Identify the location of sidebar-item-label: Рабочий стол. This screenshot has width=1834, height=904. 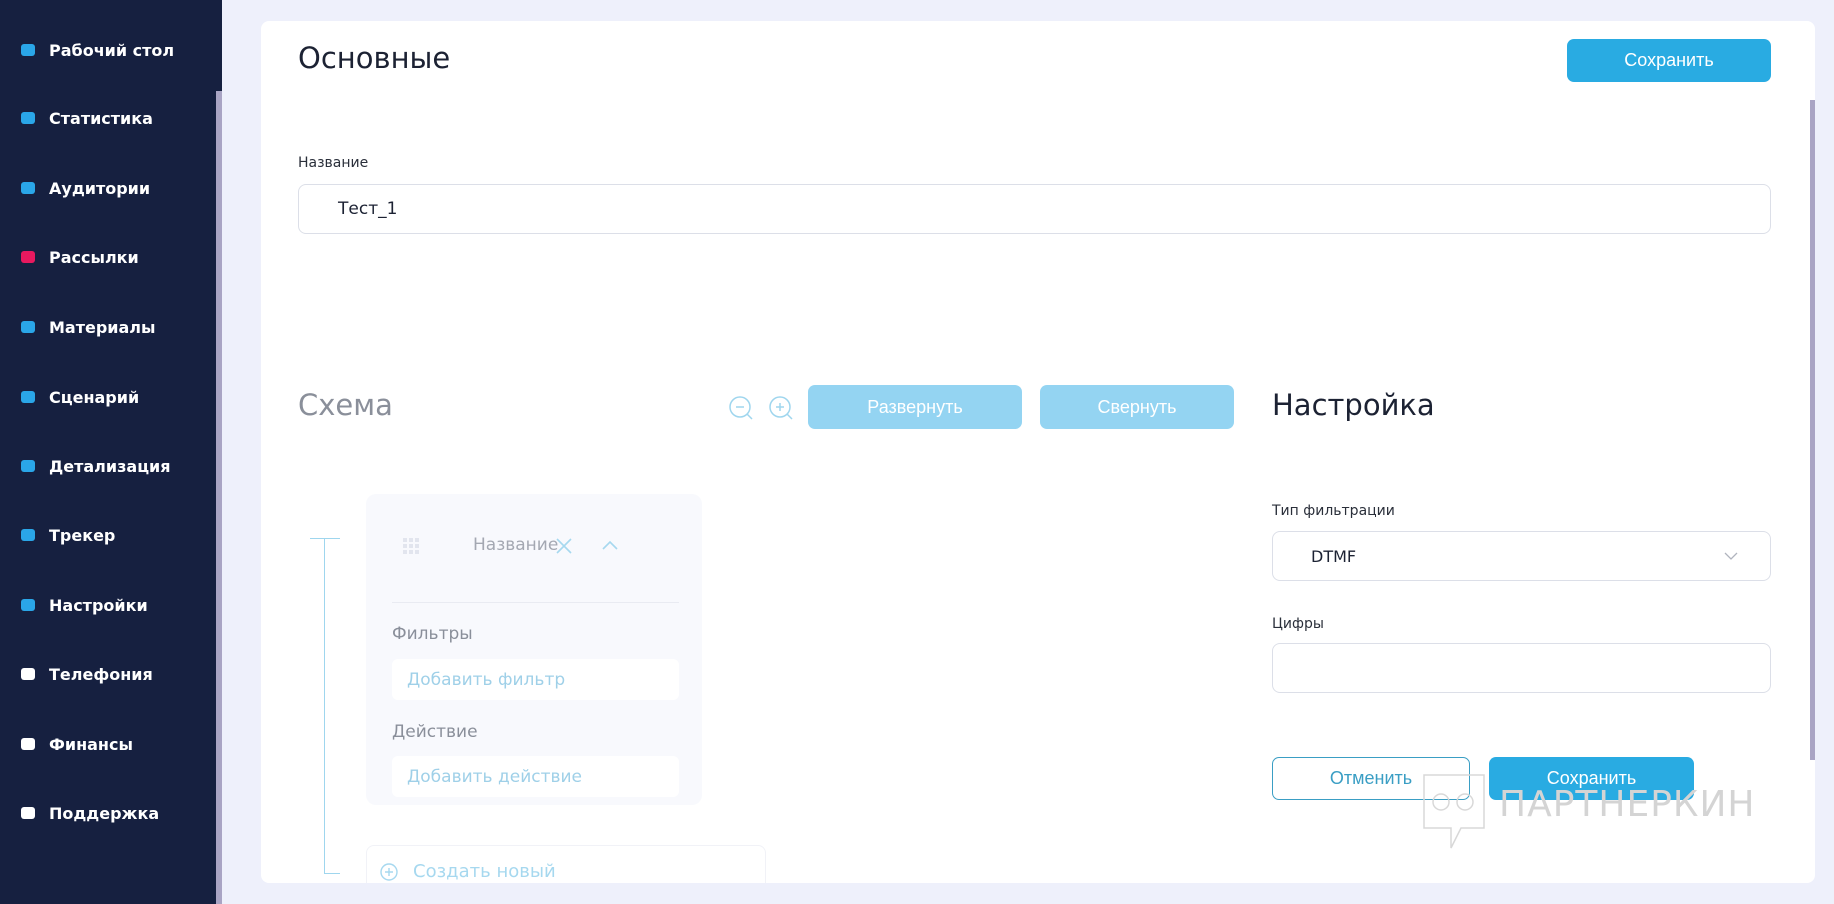
(112, 50).